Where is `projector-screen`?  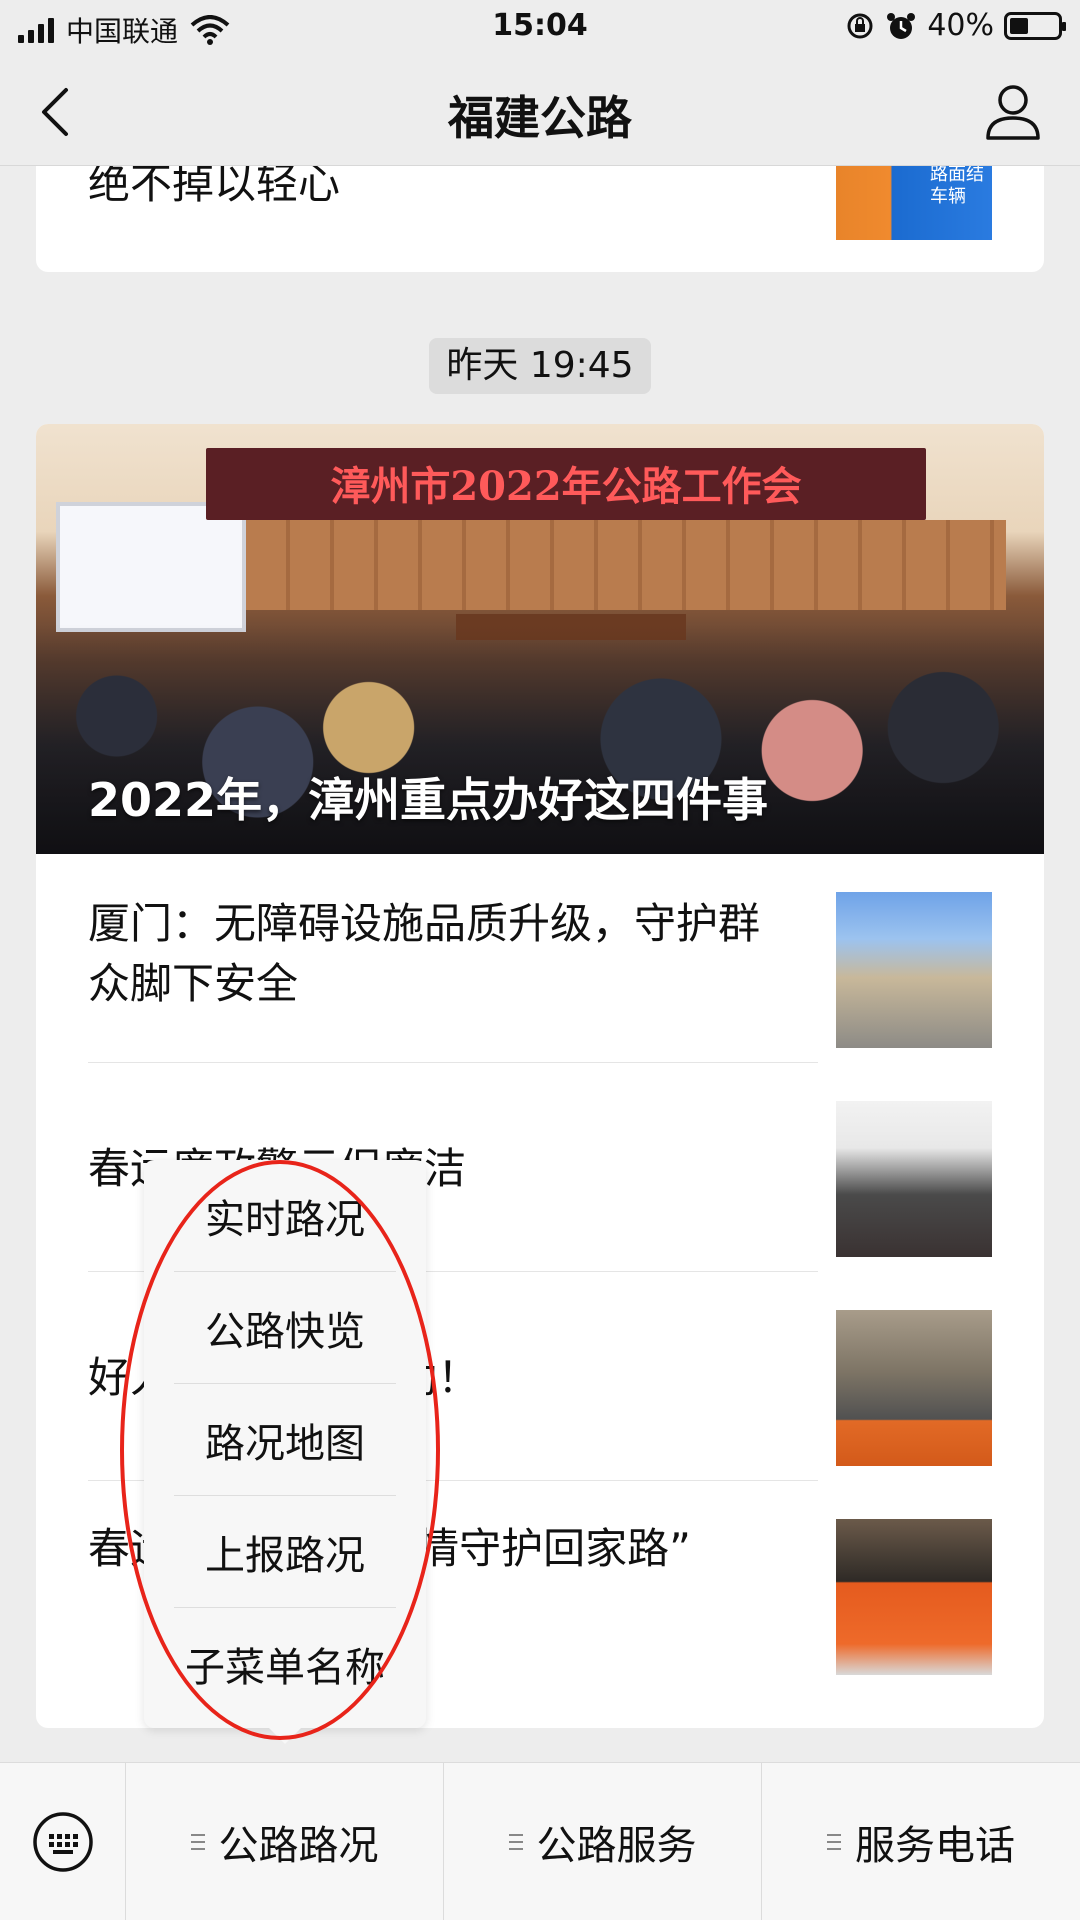
projector-screen is located at coordinates (151, 567).